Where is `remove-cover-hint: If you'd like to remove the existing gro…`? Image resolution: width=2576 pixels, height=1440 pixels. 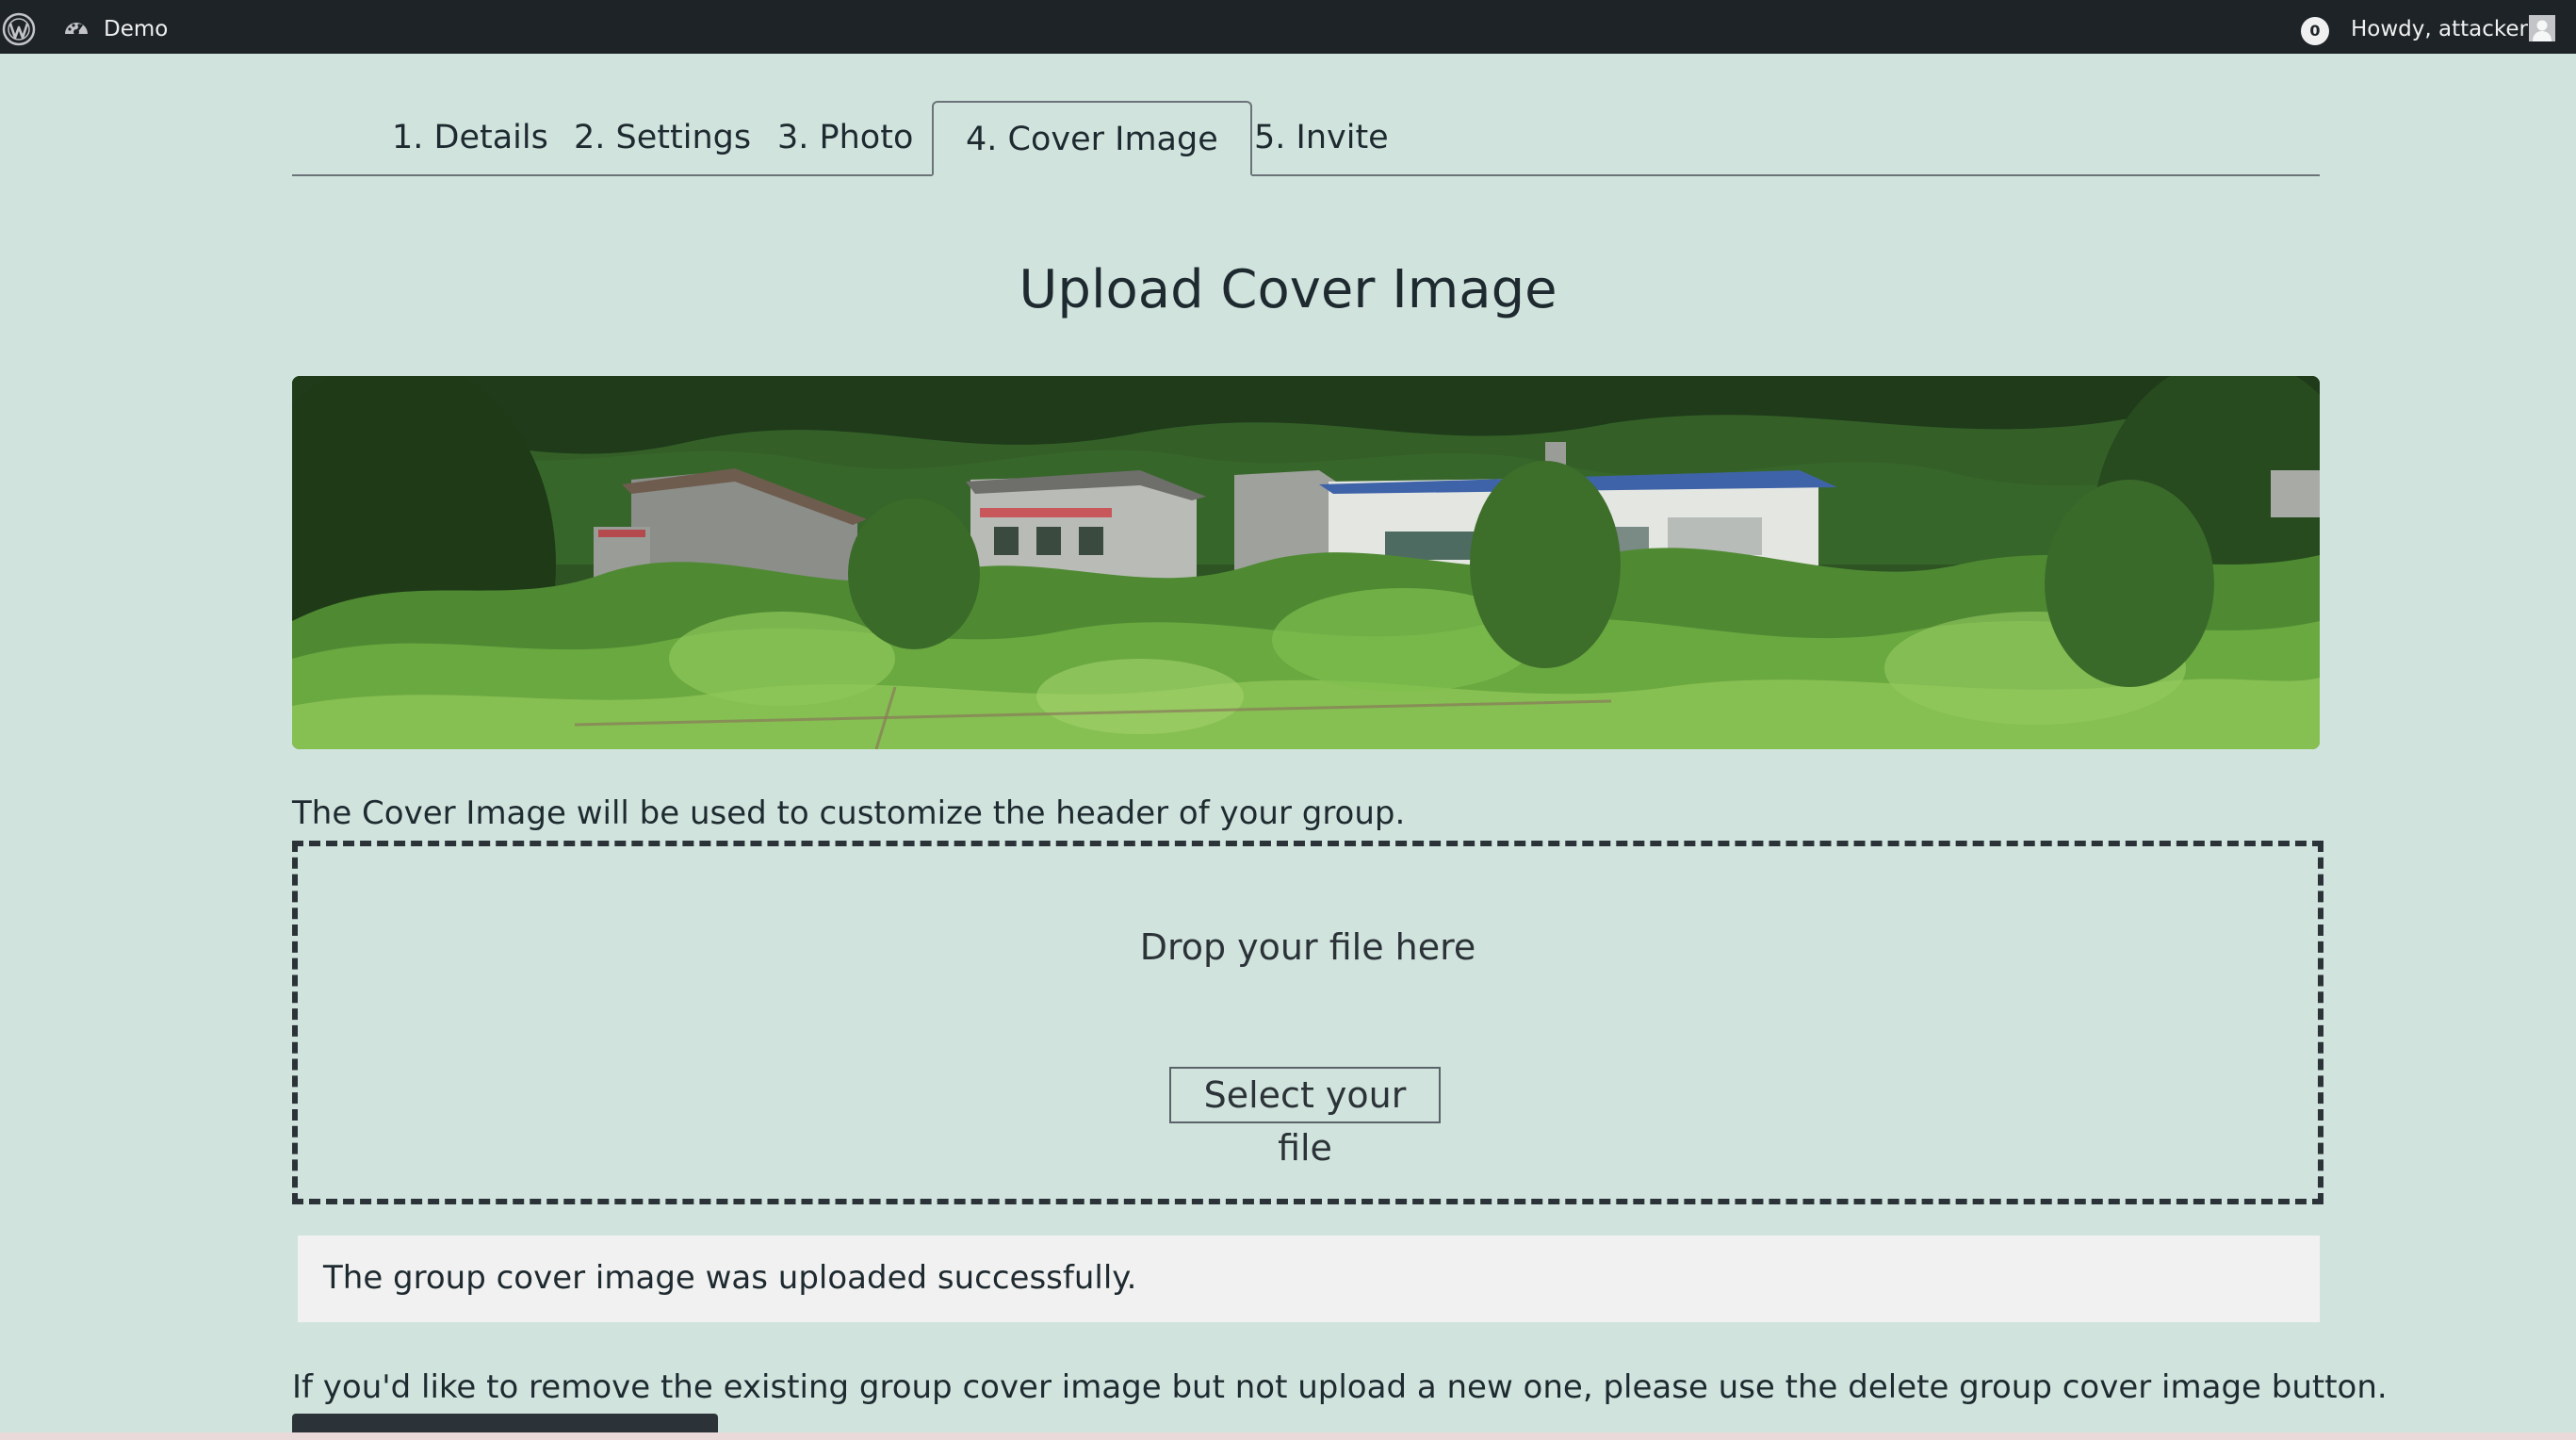
remove-cover-hint: If you'd like to remove the existing gro… is located at coordinates (1340, 1387).